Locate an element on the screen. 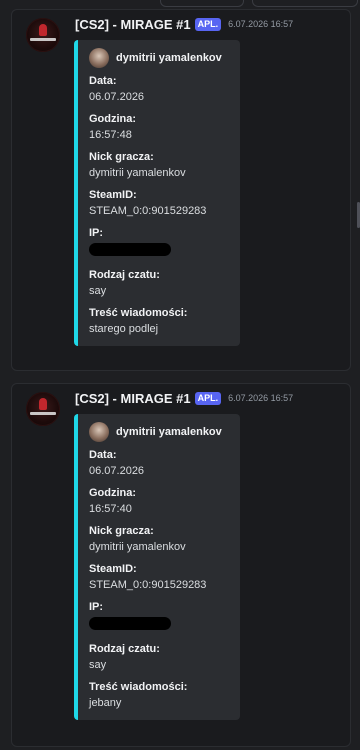  field-value: starego podlej is located at coordinates (124, 329).